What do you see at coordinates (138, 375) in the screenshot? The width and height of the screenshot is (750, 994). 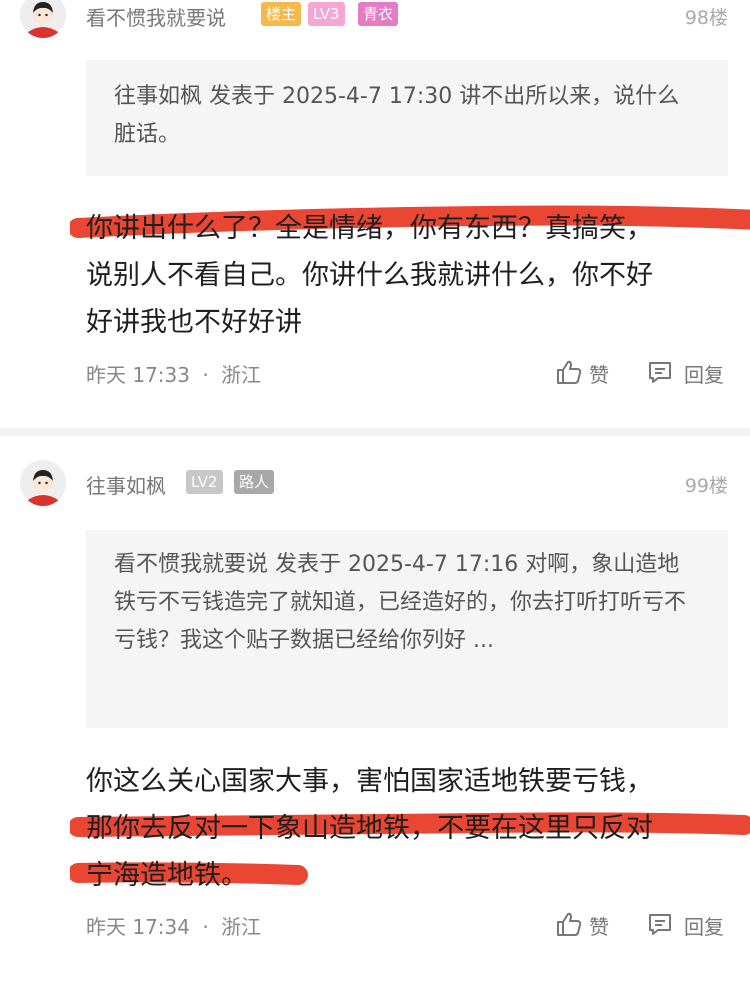 I see `post-time: 昨天 17:33` at bounding box center [138, 375].